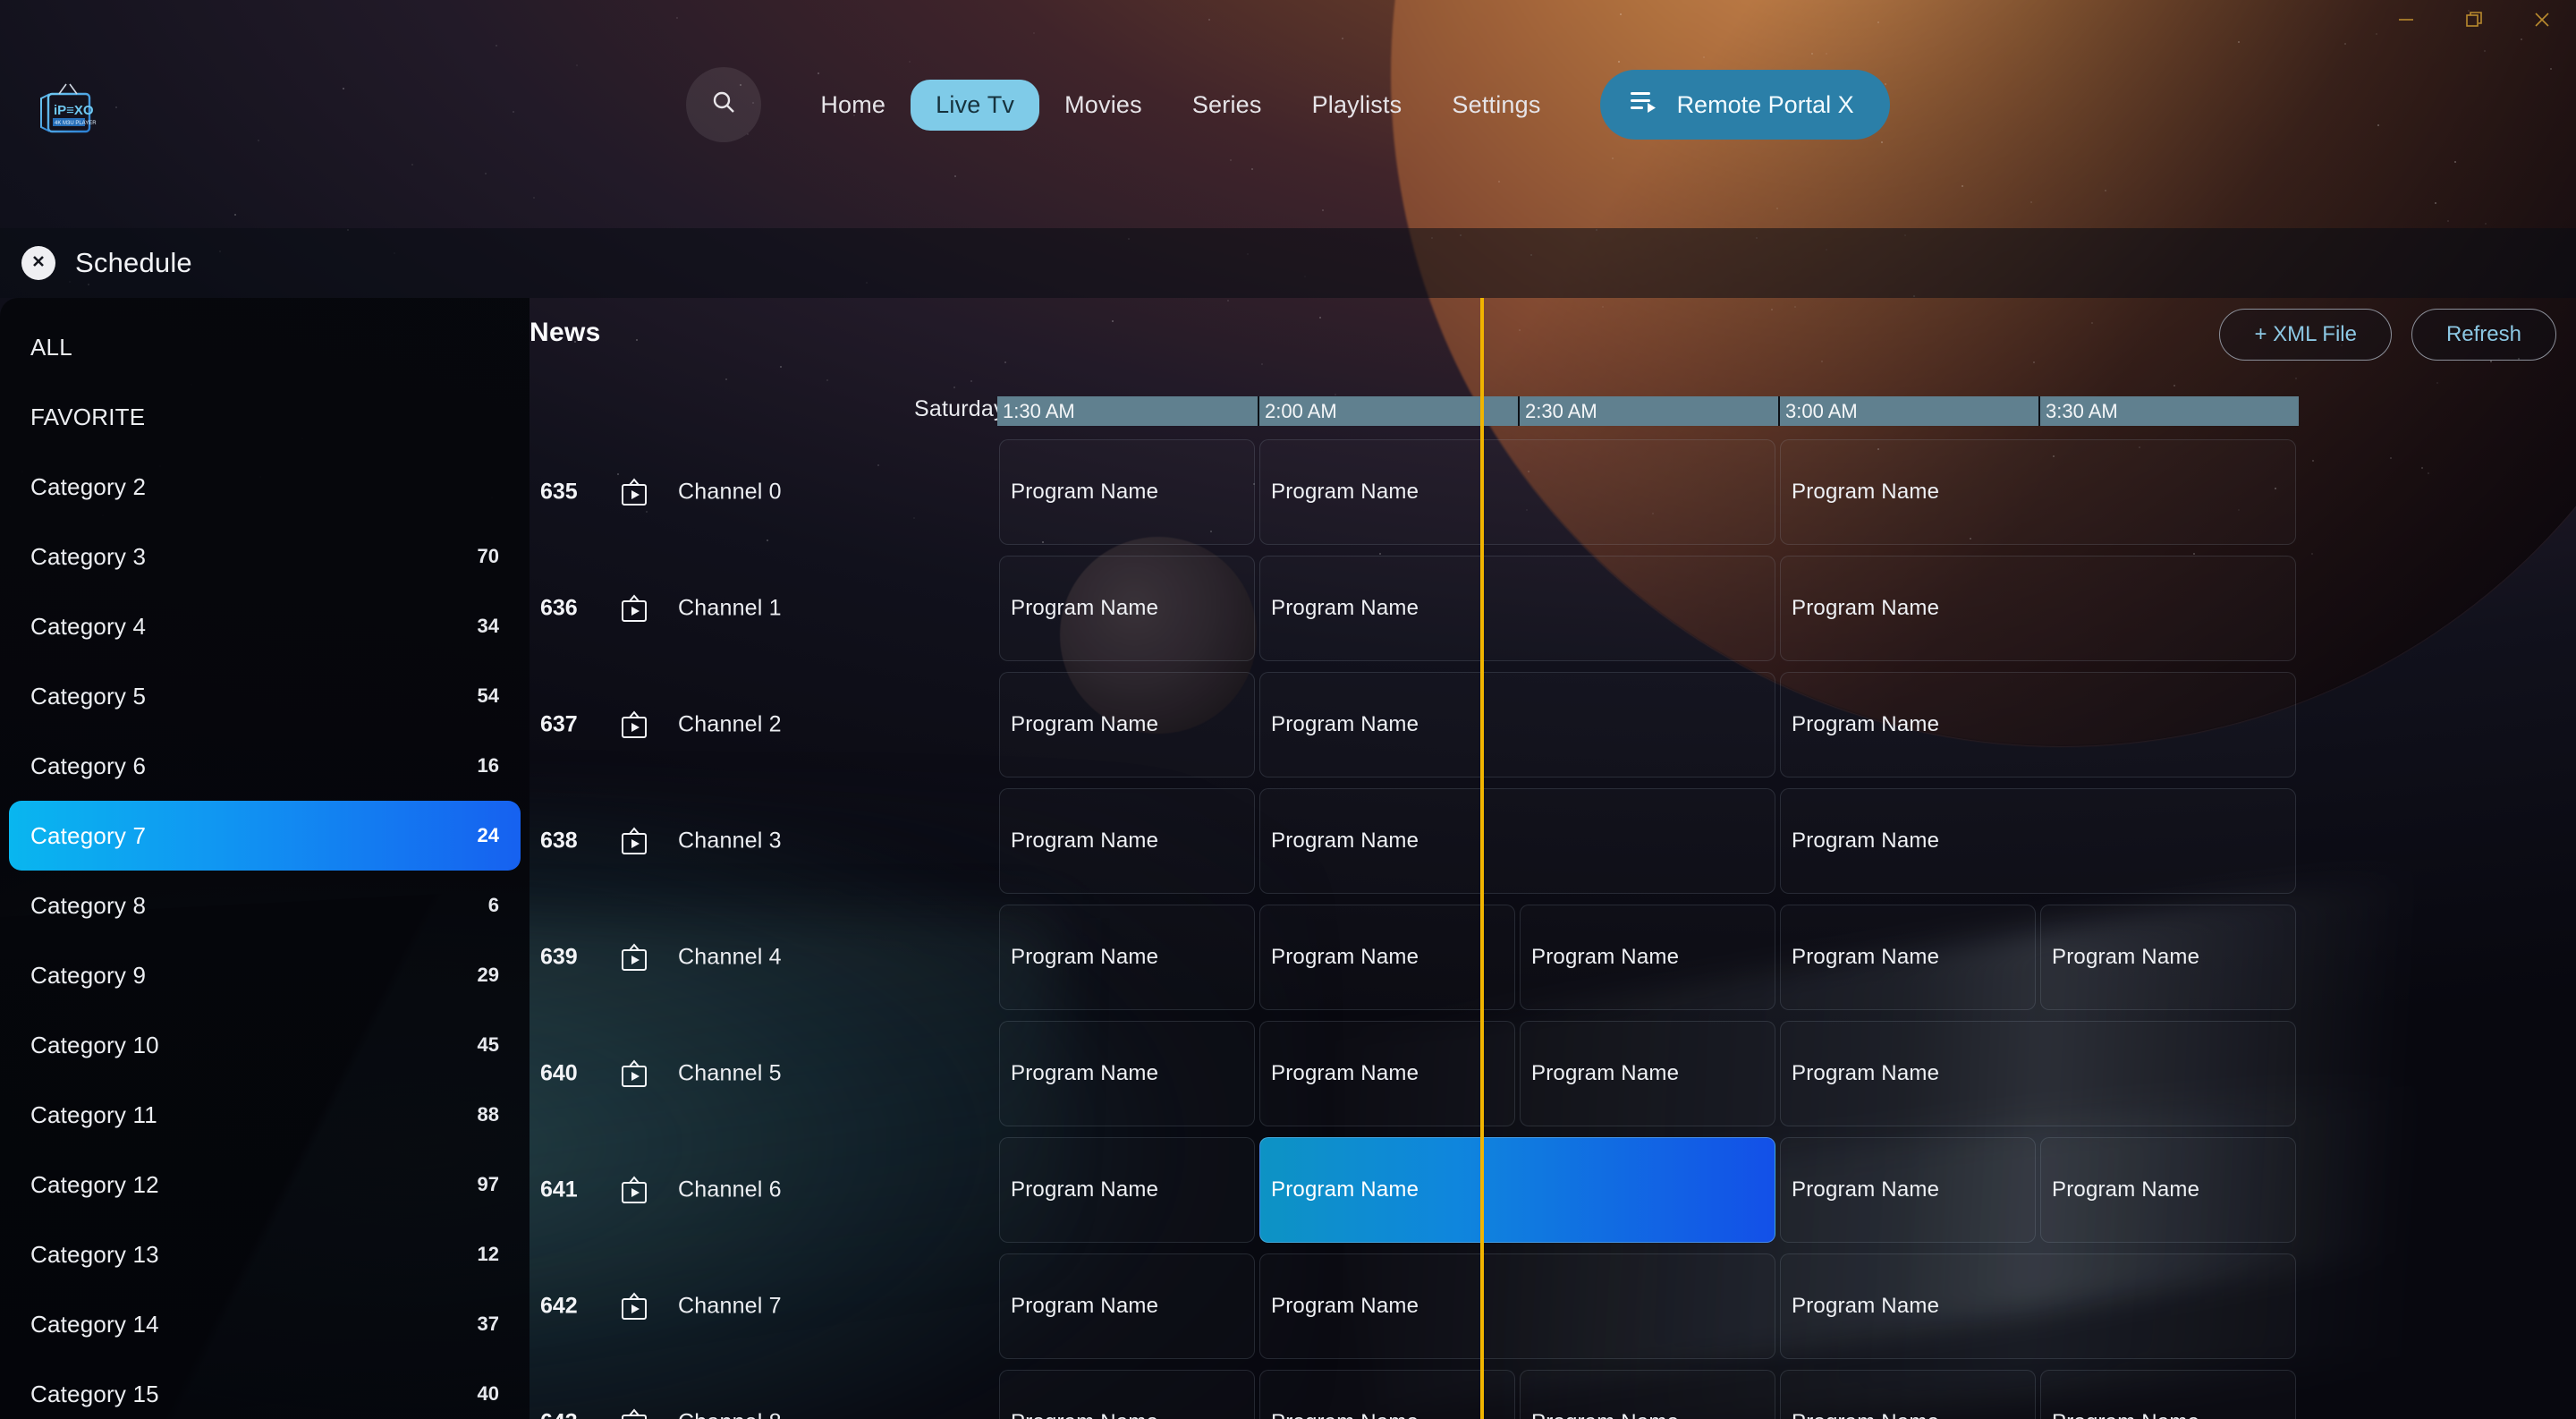 Image resolution: width=2576 pixels, height=1419 pixels. What do you see at coordinates (1517, 1190) in the screenshot?
I see `program-cell-selected: Program Name` at bounding box center [1517, 1190].